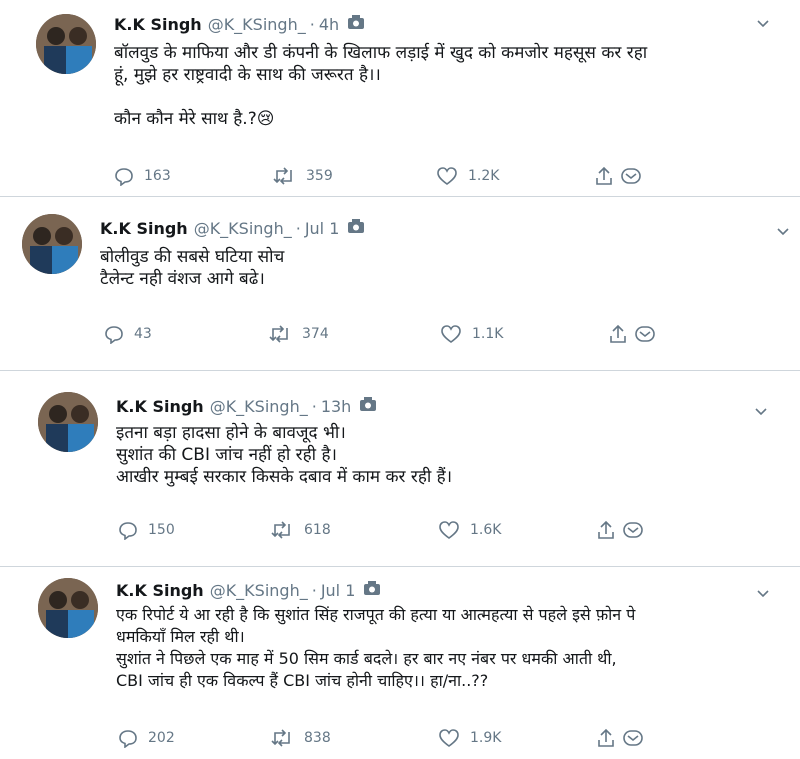 This screenshot has height=759, width=800. I want to click on reply-count: 150, so click(161, 530).